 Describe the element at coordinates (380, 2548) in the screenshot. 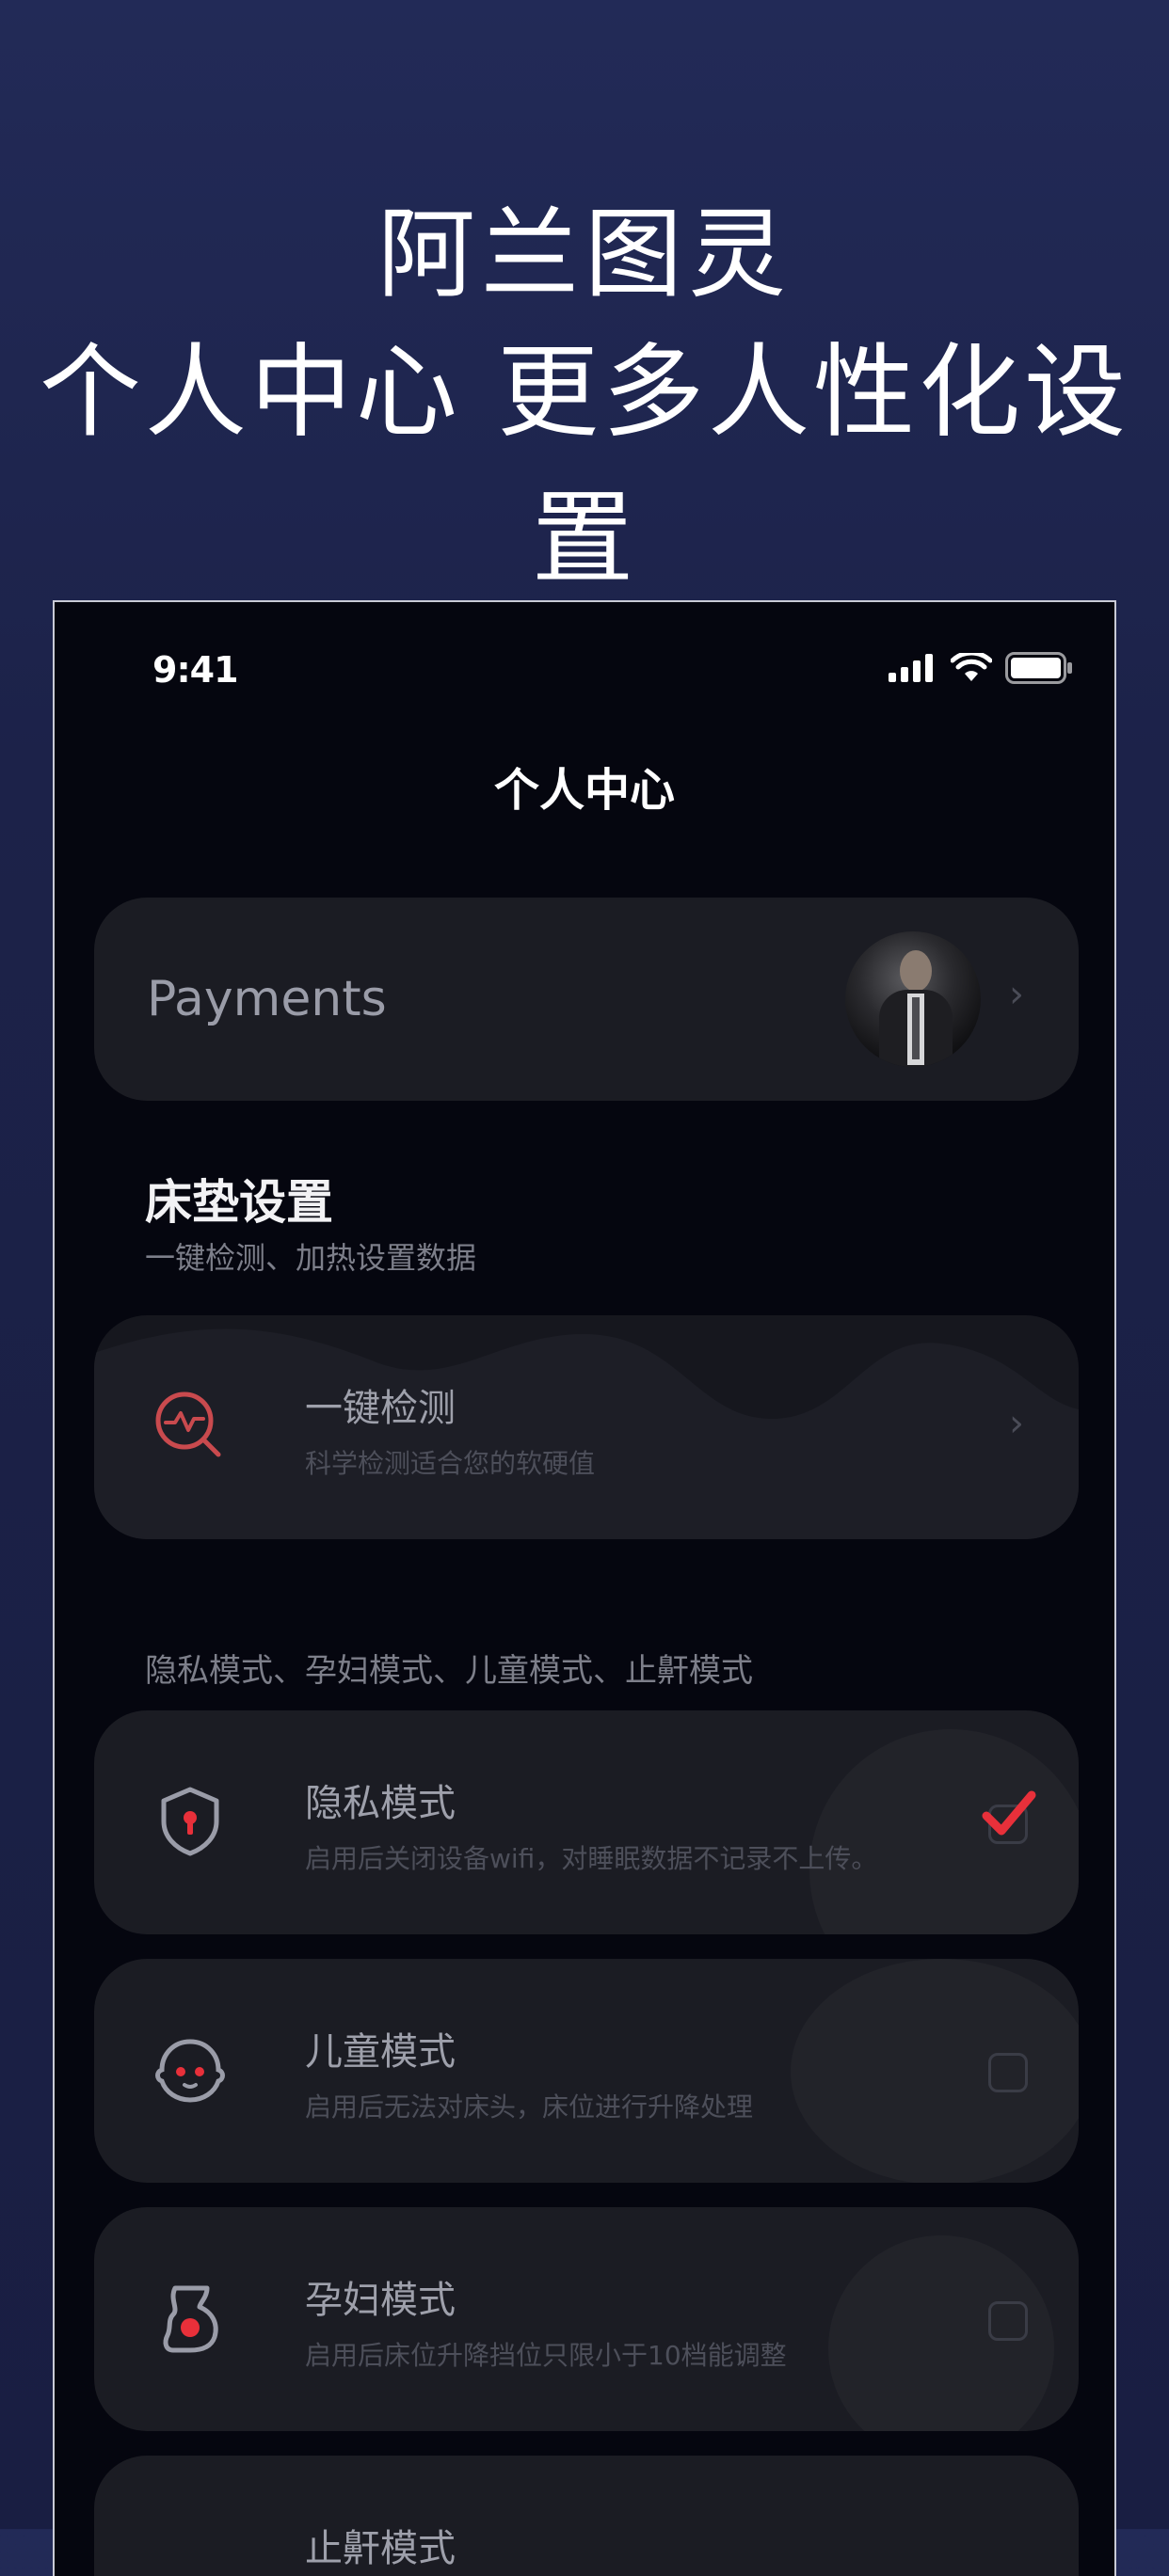

I see `anti-snore-mode-title: 止鼾模式` at that location.